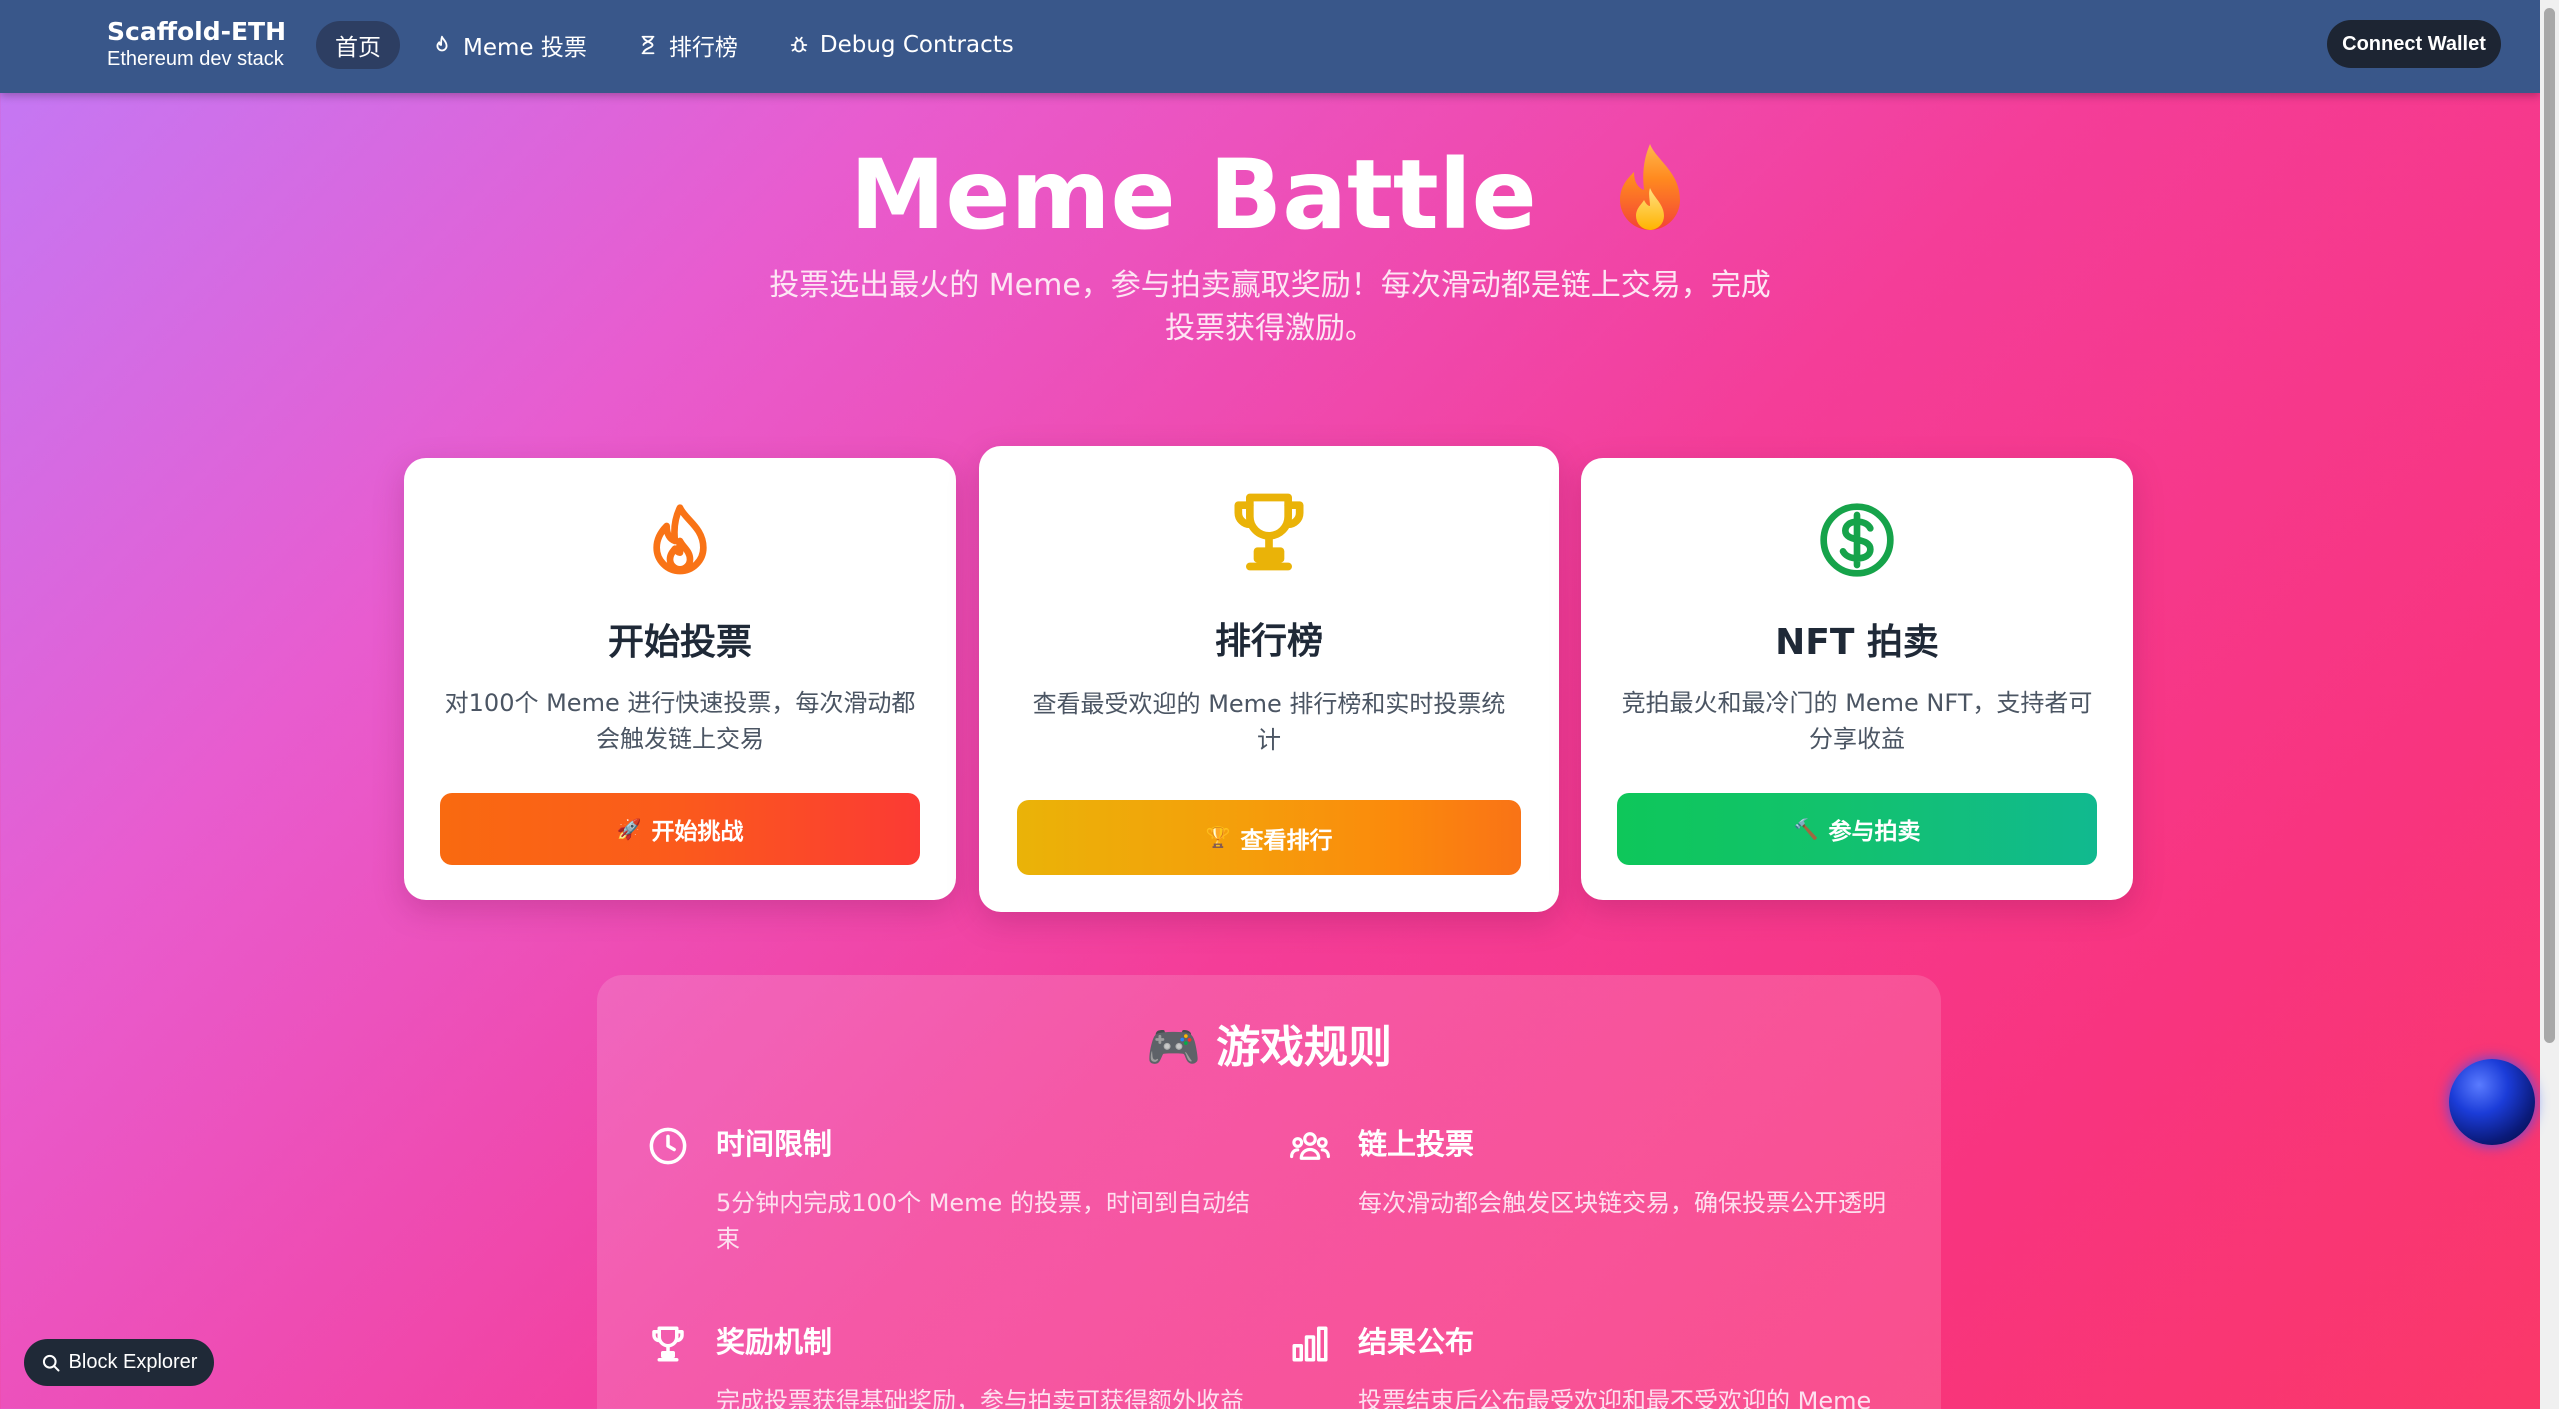  I want to click on nav-item-debug-contracts: Debug Contracts, so click(901, 45).